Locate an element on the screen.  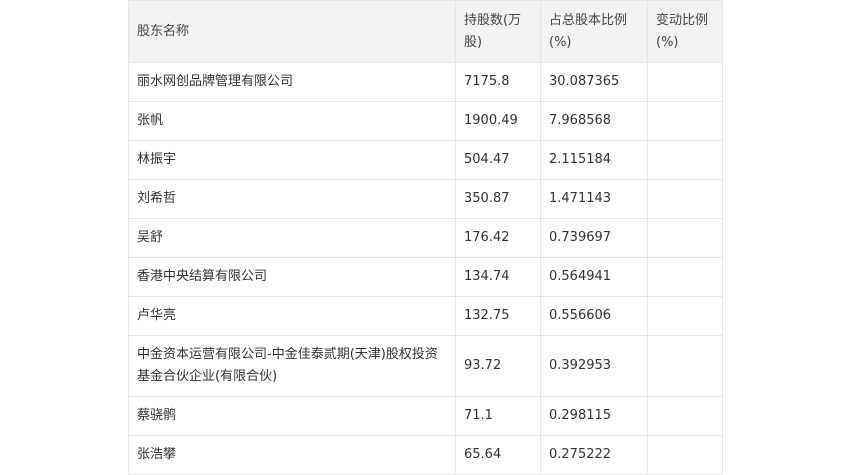
table-row: 刘希哲 350.87 1.471143 is located at coordinates (425, 199).